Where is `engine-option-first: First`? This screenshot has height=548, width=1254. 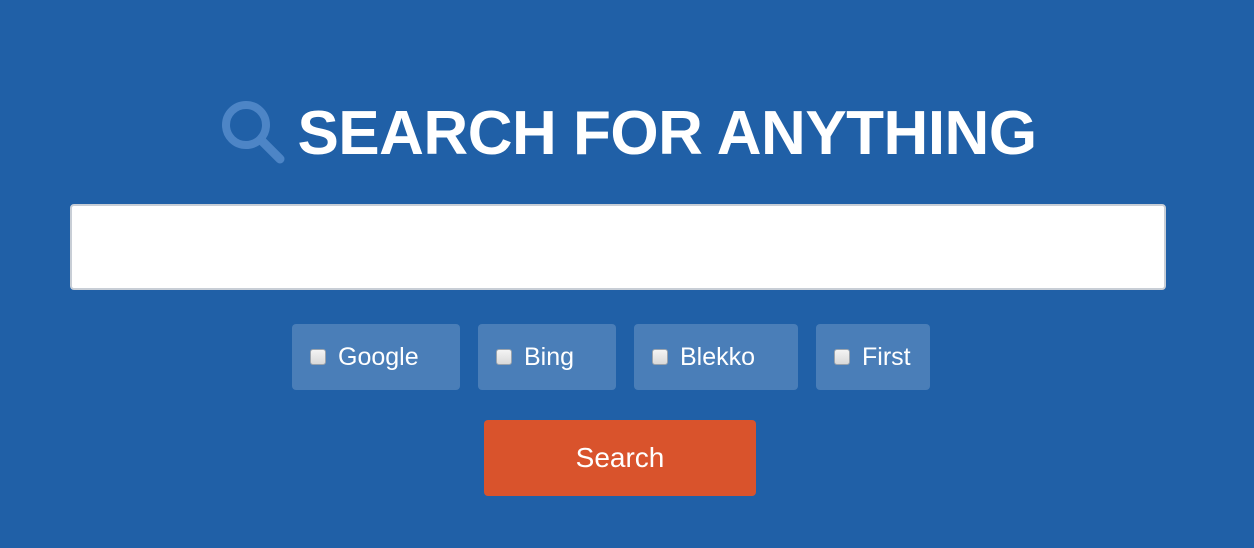 engine-option-first: First is located at coordinates (873, 357).